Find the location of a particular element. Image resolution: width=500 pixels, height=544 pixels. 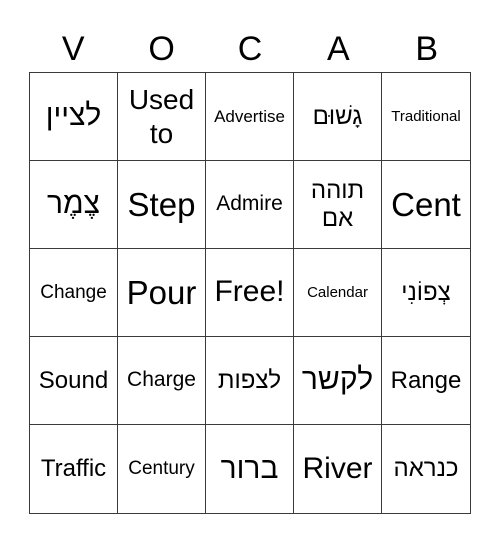

bingo-cell-free: Free! is located at coordinates (250, 293).